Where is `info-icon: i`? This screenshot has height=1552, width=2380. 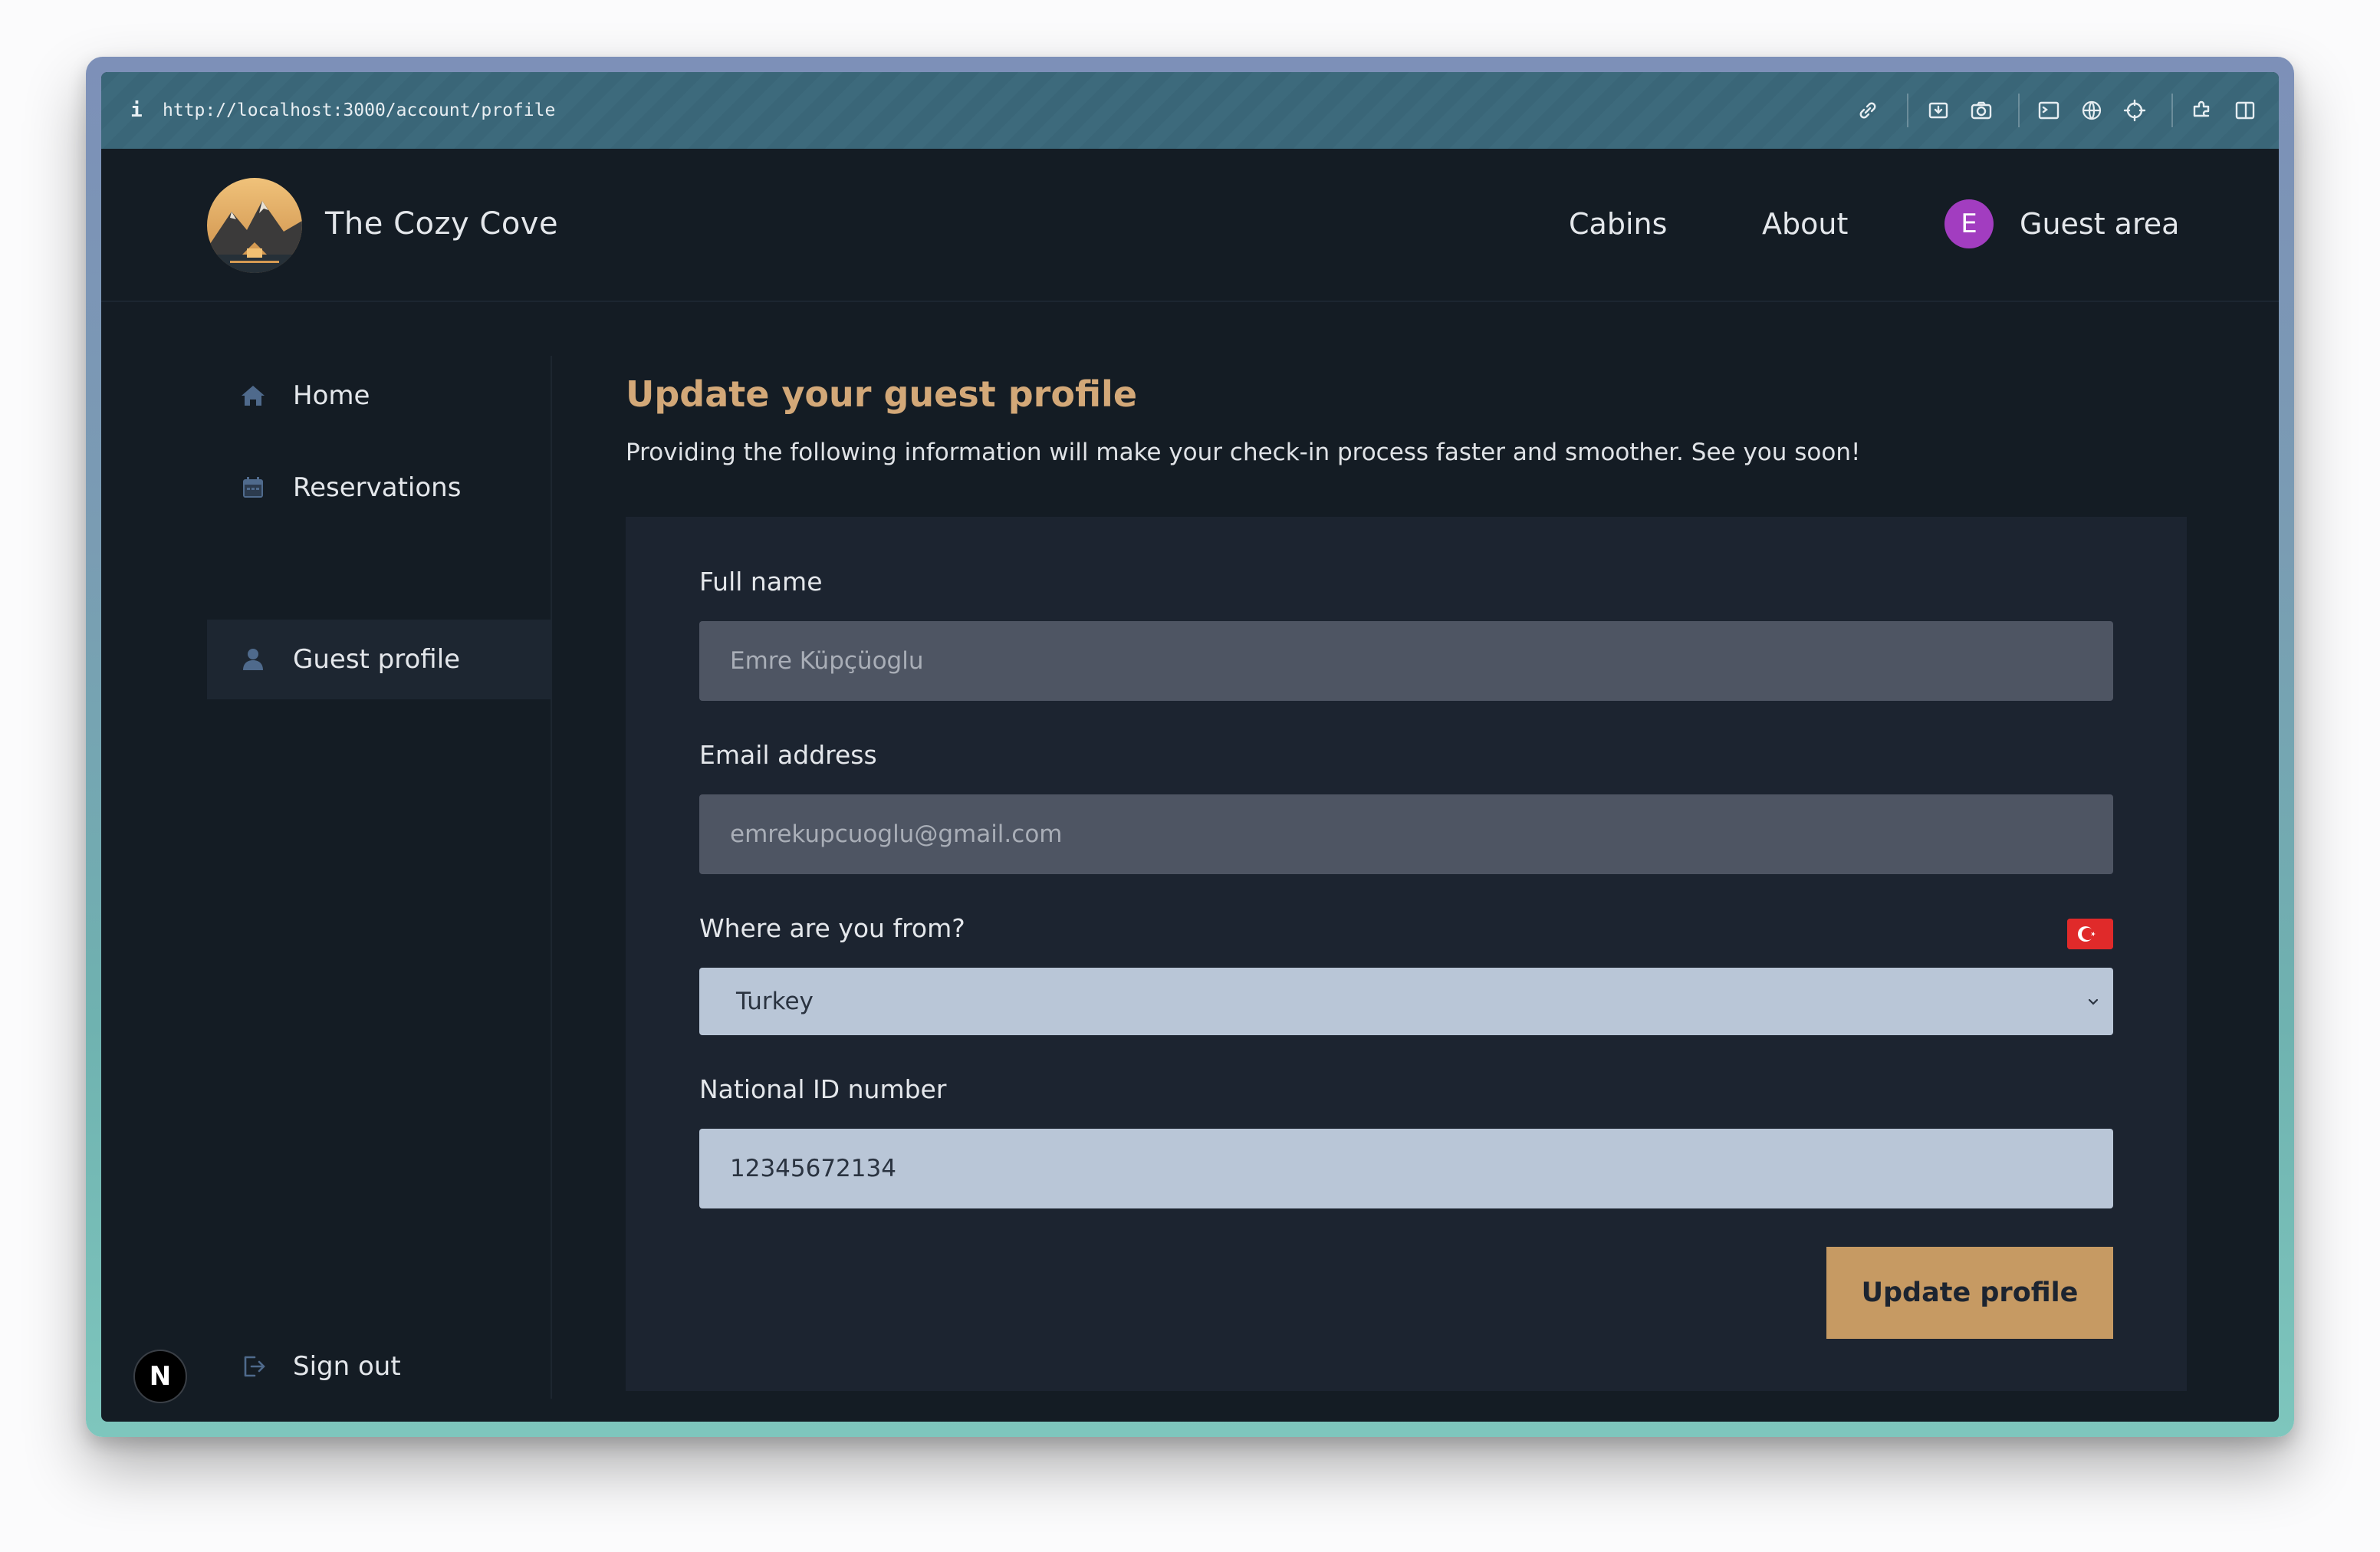
info-icon: i is located at coordinates (137, 111).